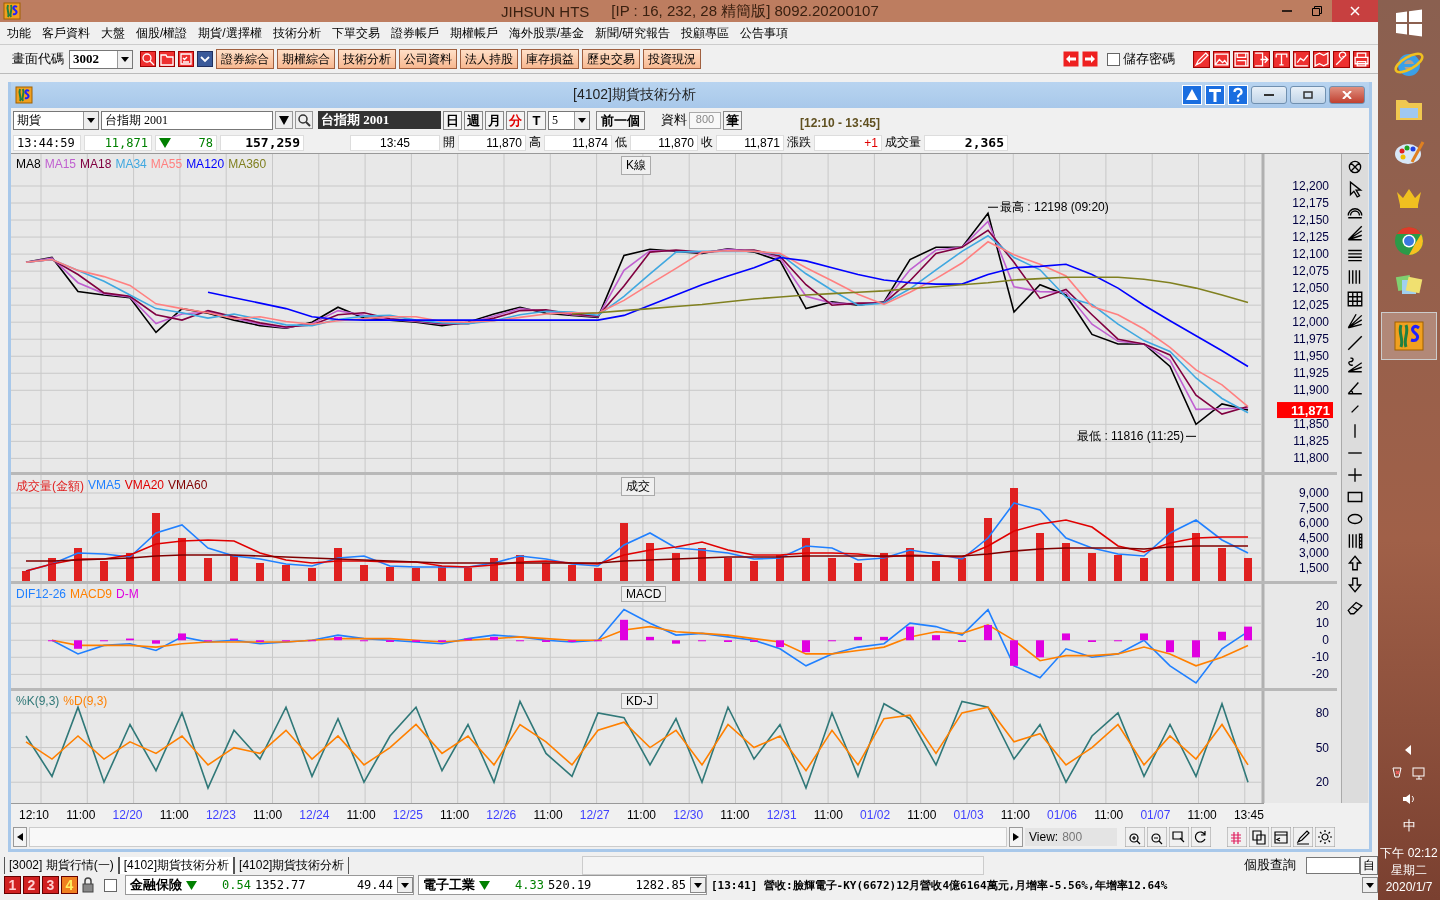  Describe the element at coordinates (570, 885) in the screenshot. I see `index-value: 520.19` at that location.